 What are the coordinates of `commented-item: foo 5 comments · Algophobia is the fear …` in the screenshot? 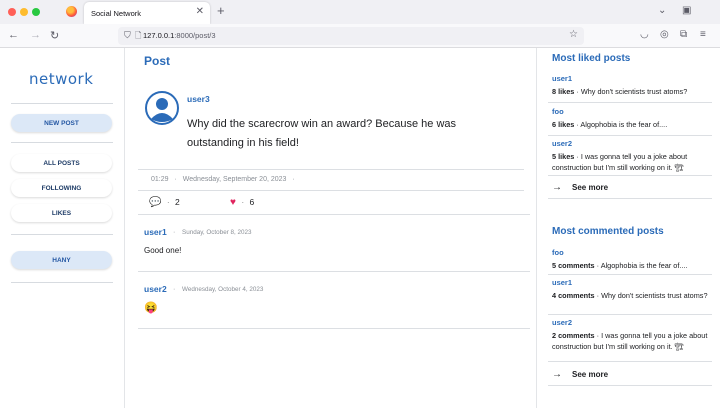 It's located at (632, 259).